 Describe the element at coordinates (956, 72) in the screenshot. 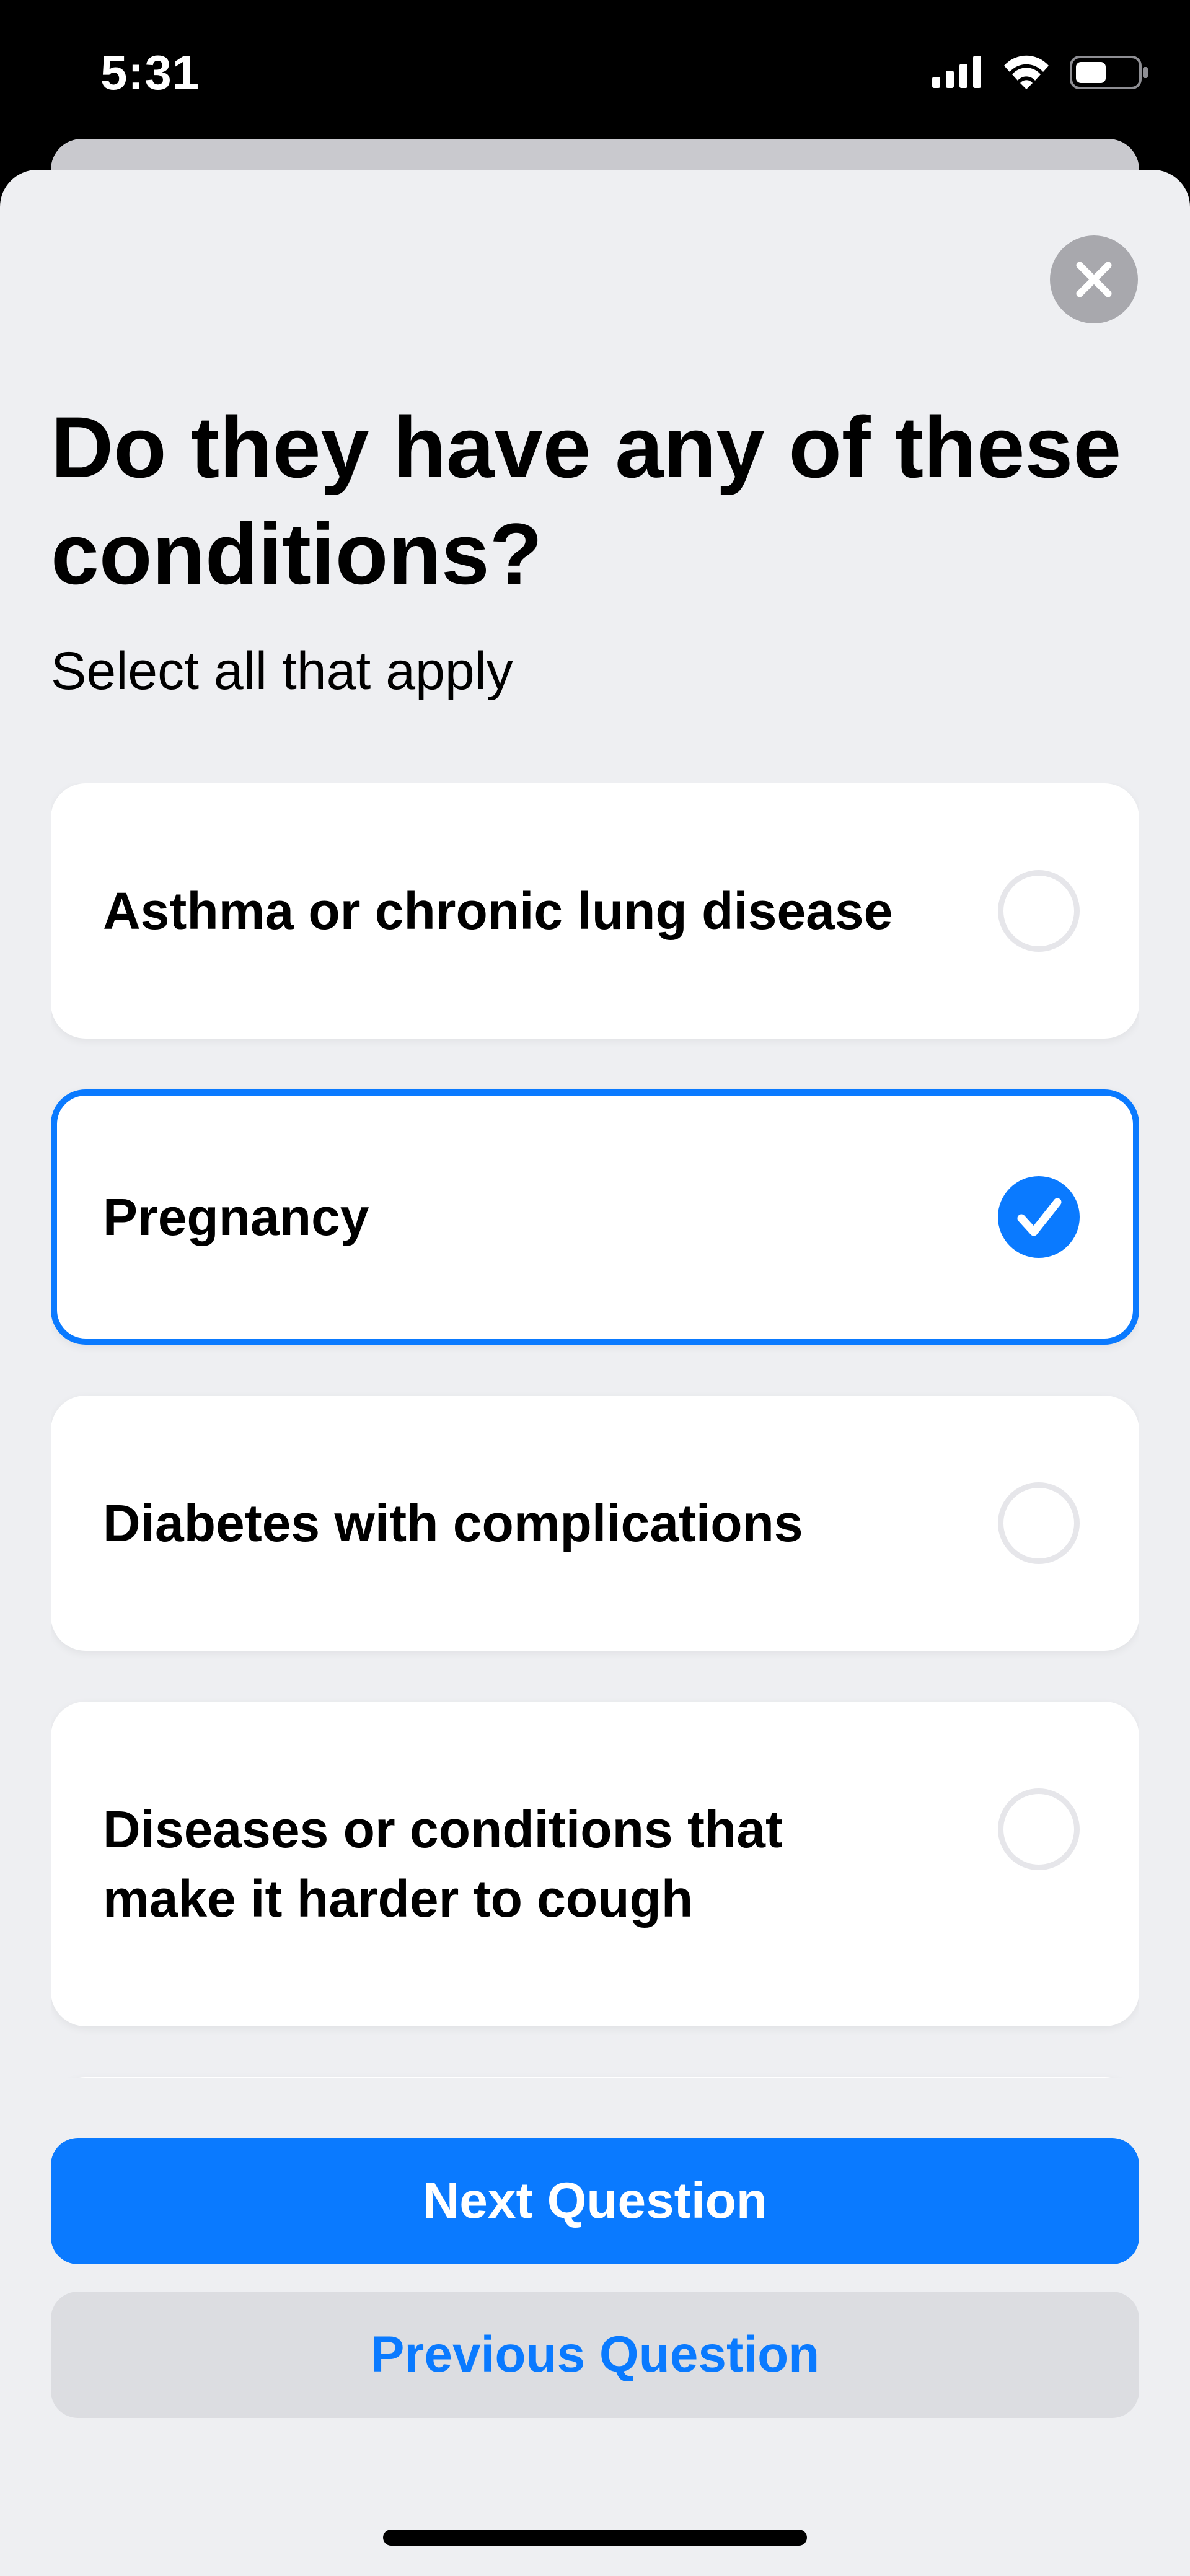

I see `cellular-signal-icon` at that location.